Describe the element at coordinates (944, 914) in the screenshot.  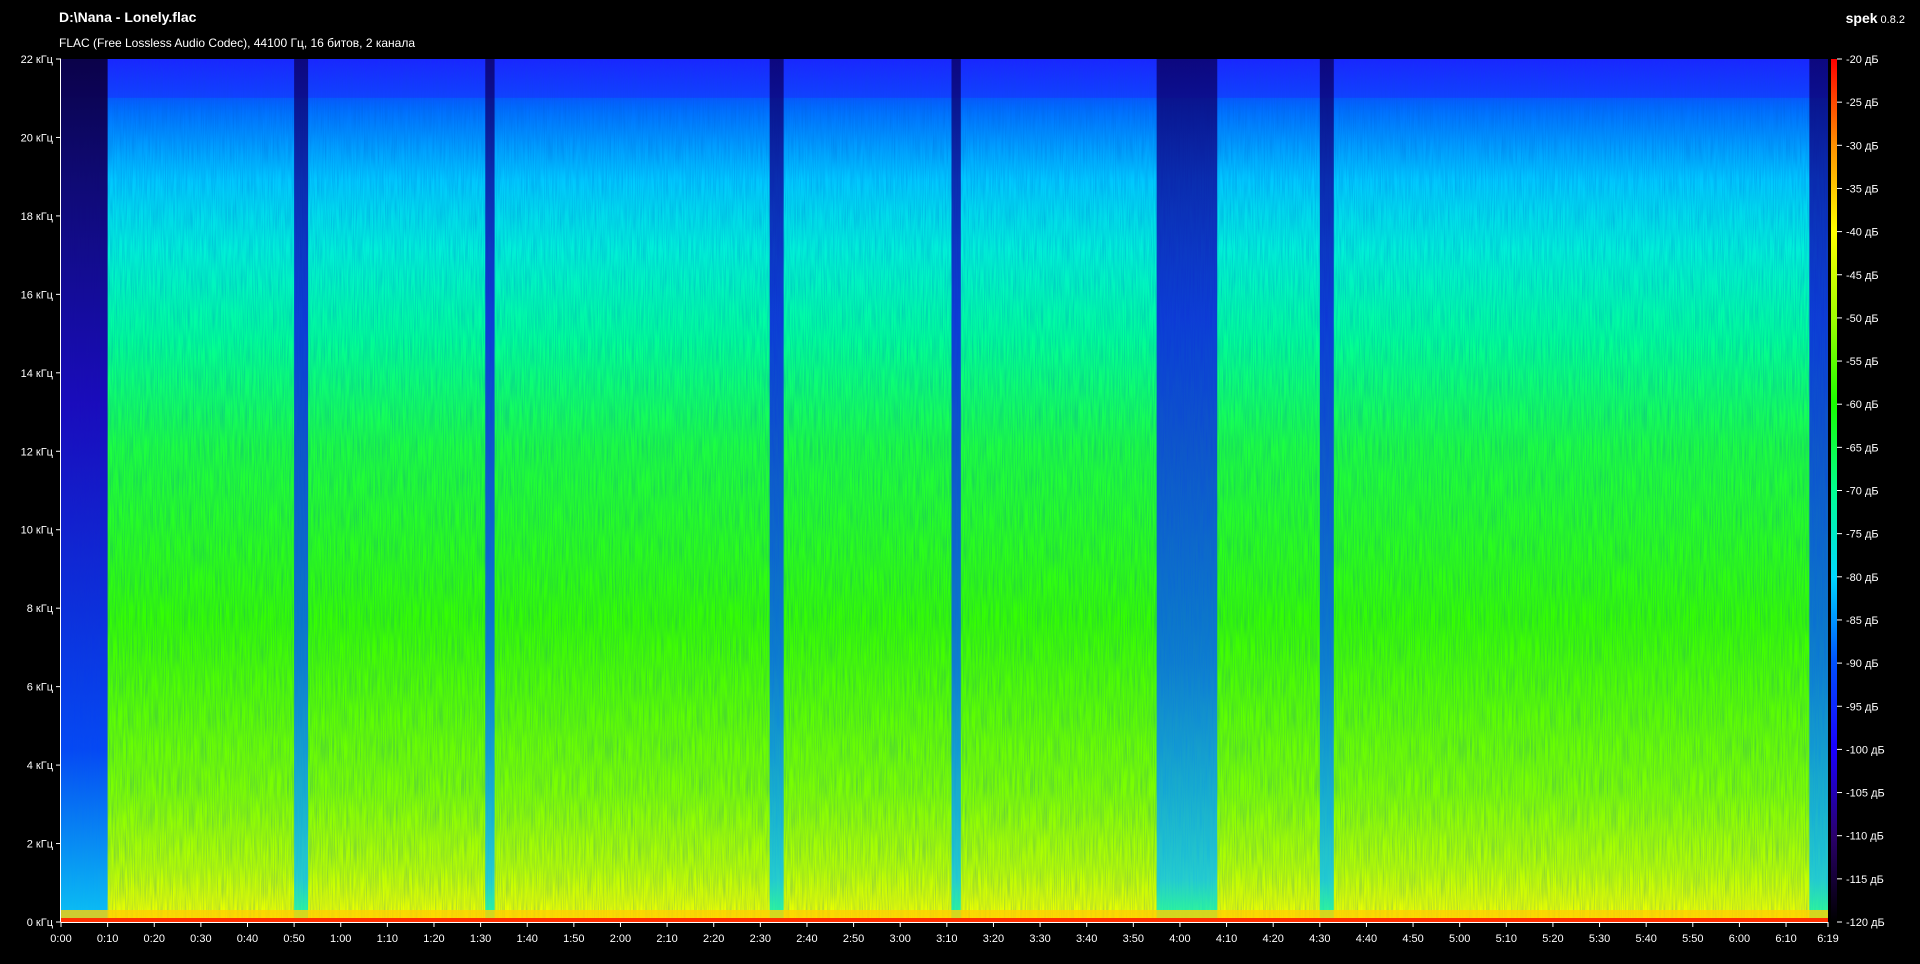
I see `low-band` at that location.